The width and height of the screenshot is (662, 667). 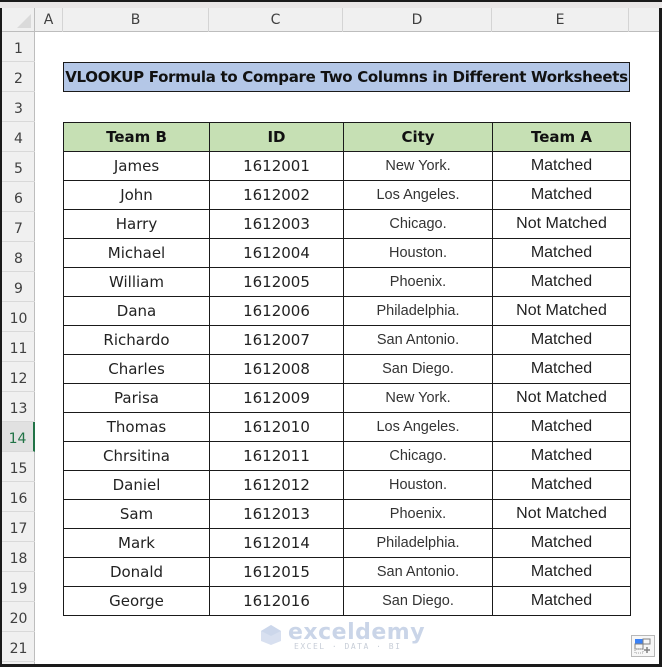 I want to click on team-b-cell: Michael, so click(x=136, y=253).